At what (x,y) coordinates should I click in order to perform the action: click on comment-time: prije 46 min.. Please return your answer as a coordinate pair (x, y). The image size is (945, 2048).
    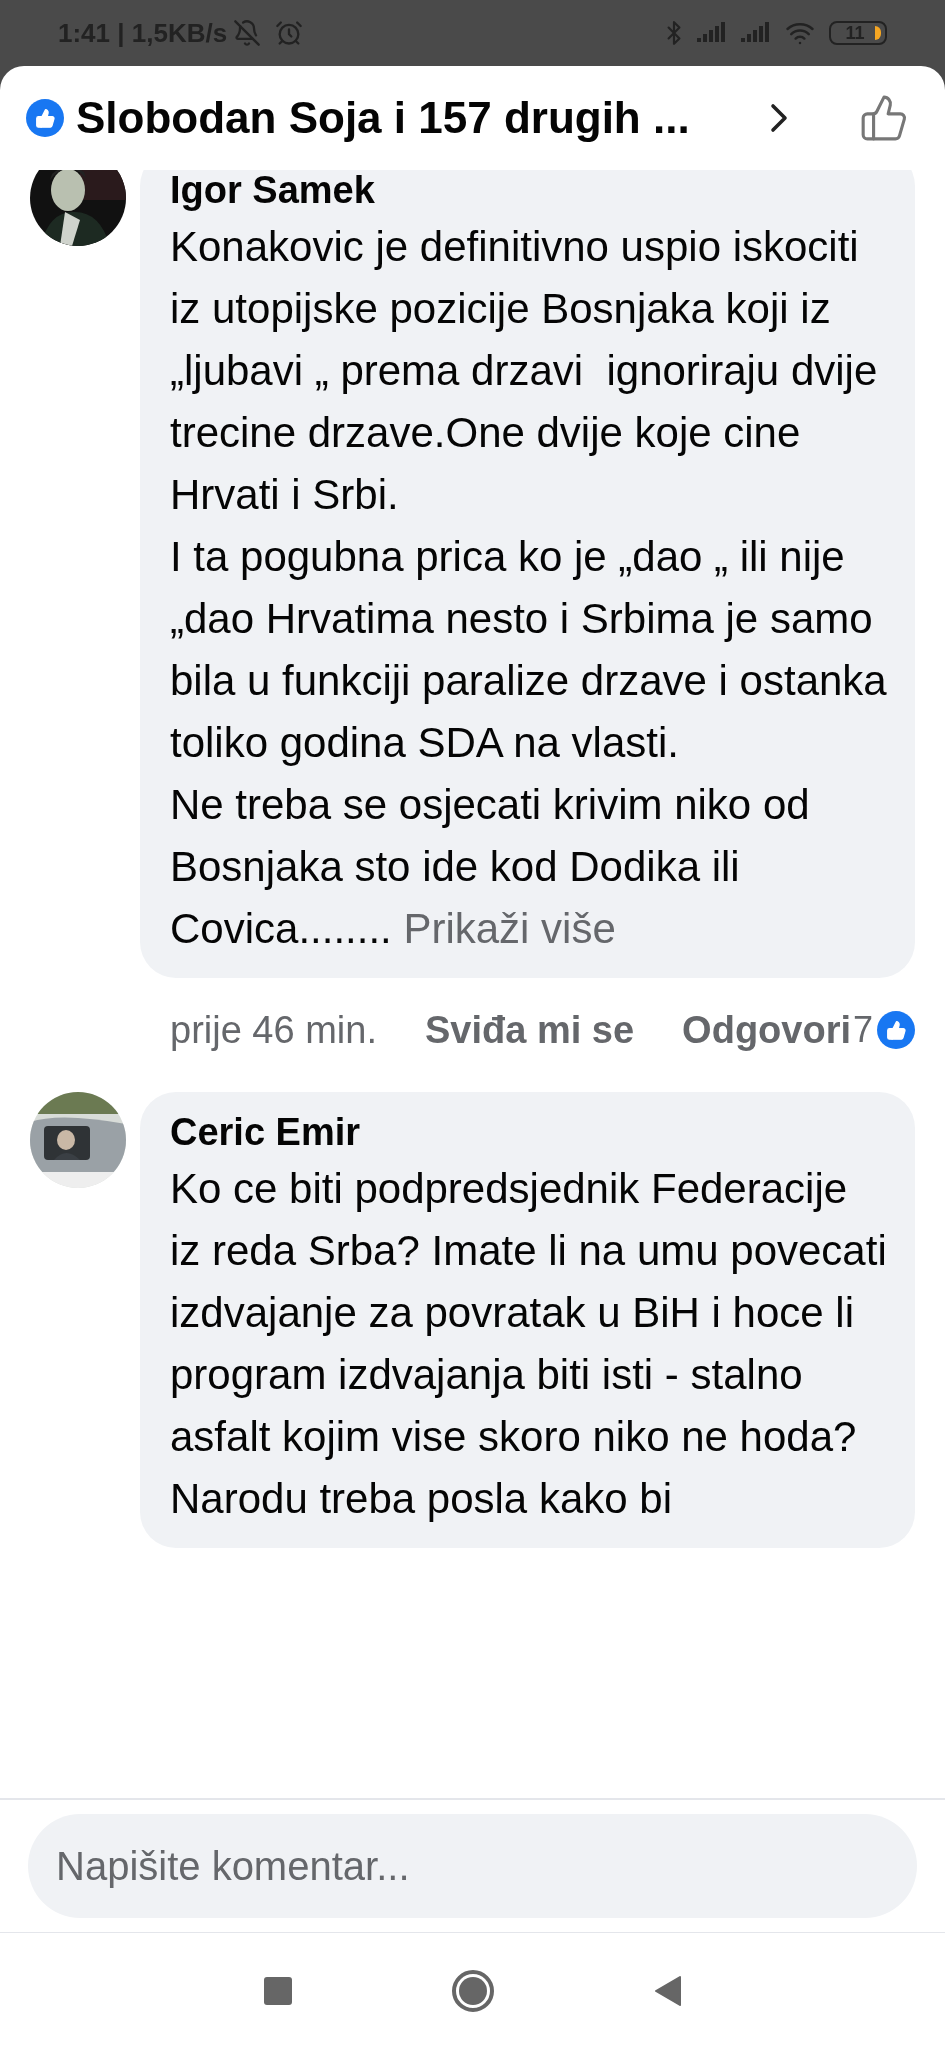
    Looking at the image, I should click on (273, 1030).